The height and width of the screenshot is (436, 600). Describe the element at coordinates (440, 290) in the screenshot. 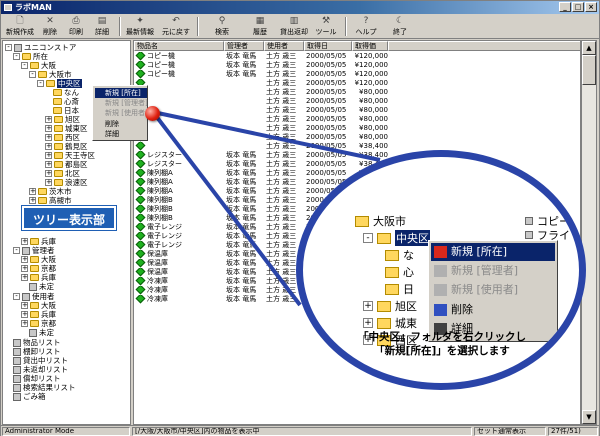

I see `new-user-icon` at that location.